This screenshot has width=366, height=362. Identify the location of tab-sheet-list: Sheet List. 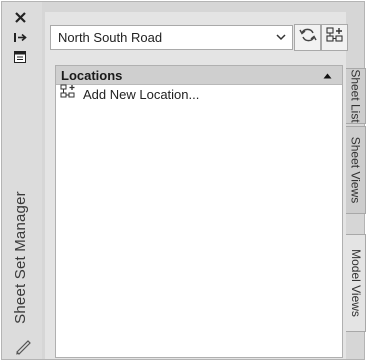
(356, 96).